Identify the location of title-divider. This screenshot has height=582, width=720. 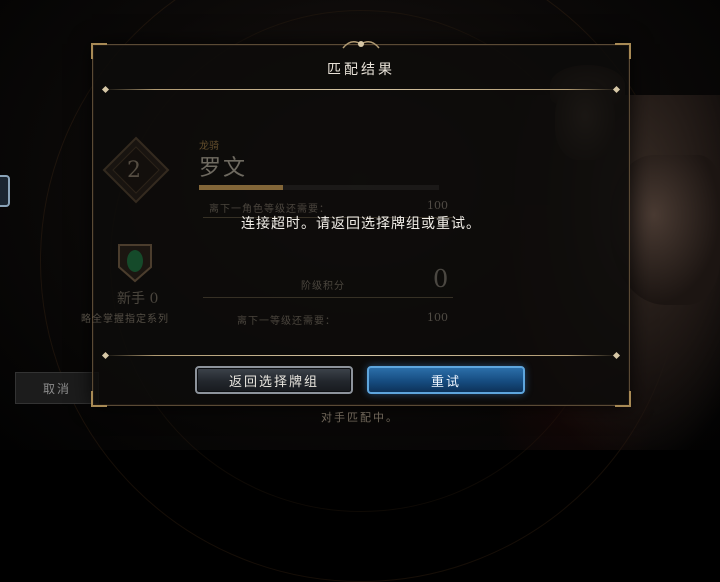
(361, 89).